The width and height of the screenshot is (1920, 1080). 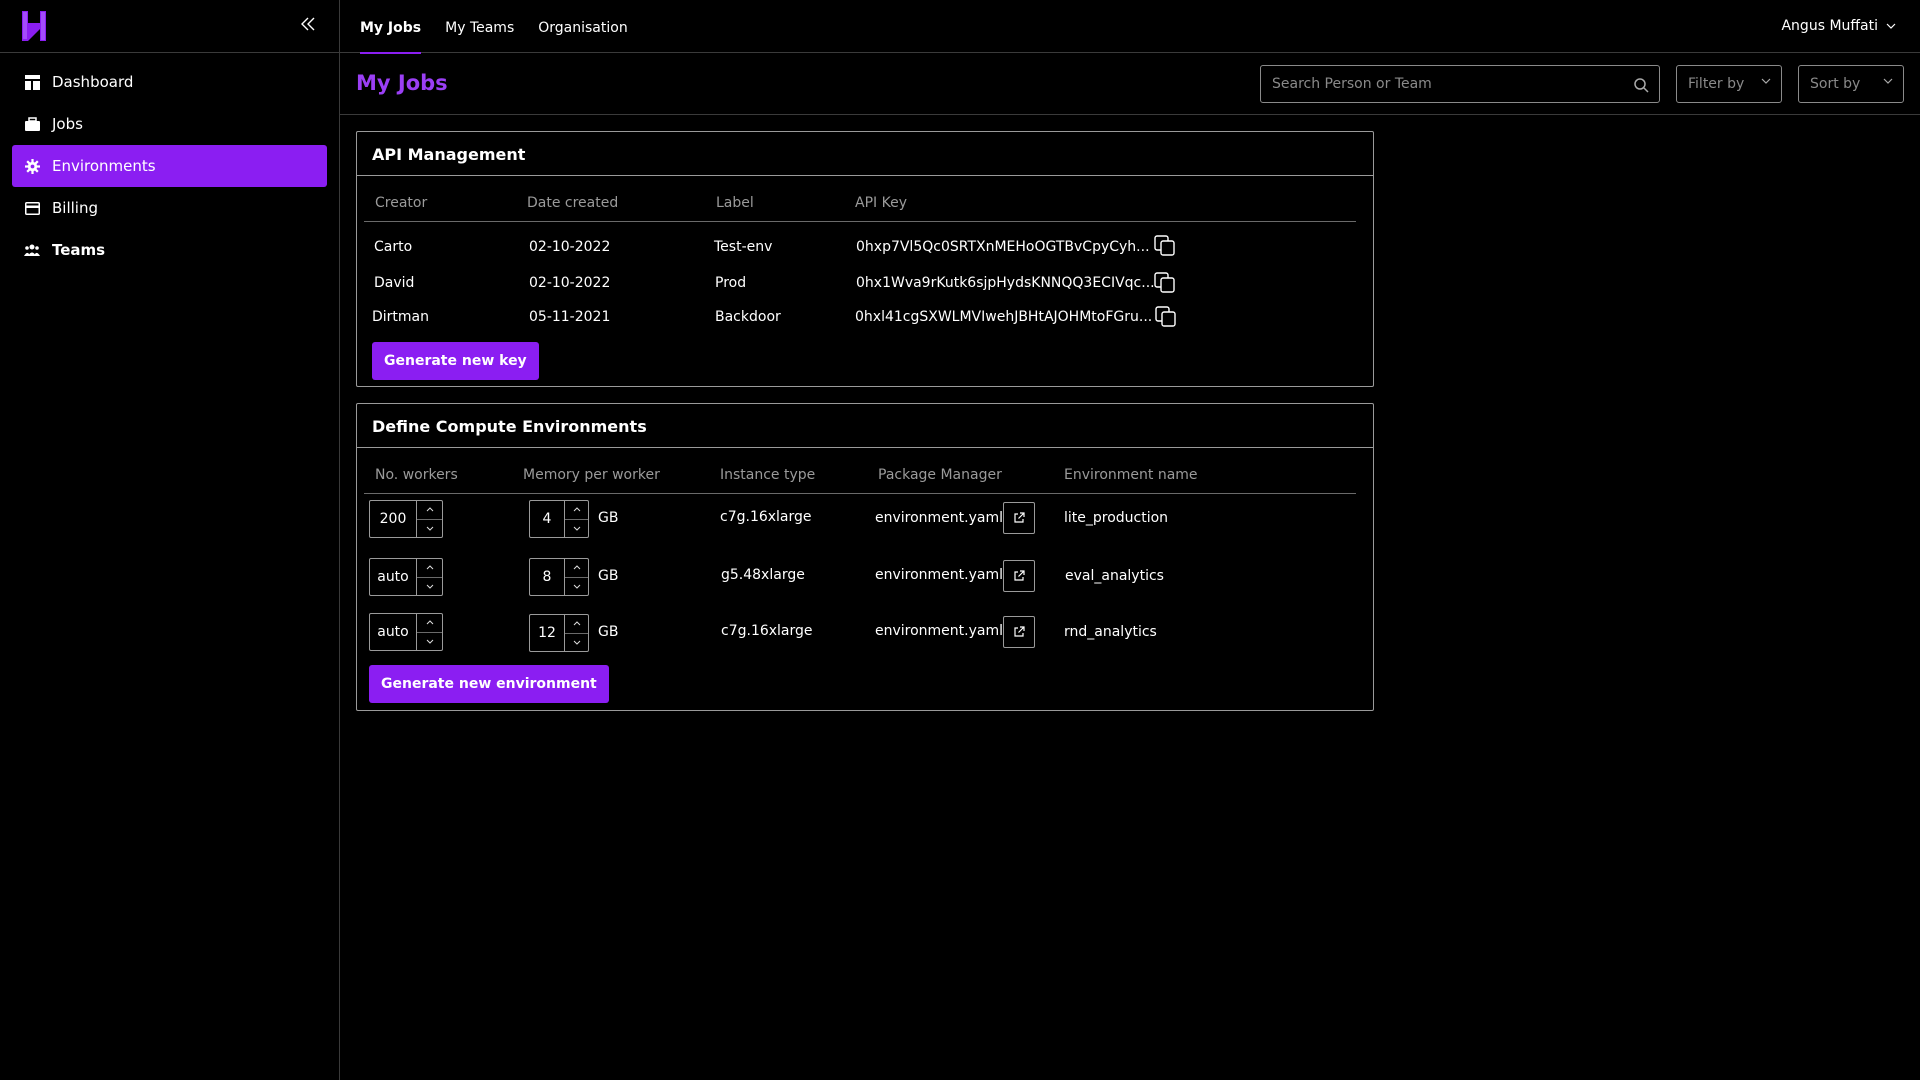 What do you see at coordinates (32, 250) in the screenshot?
I see `teams-icon` at bounding box center [32, 250].